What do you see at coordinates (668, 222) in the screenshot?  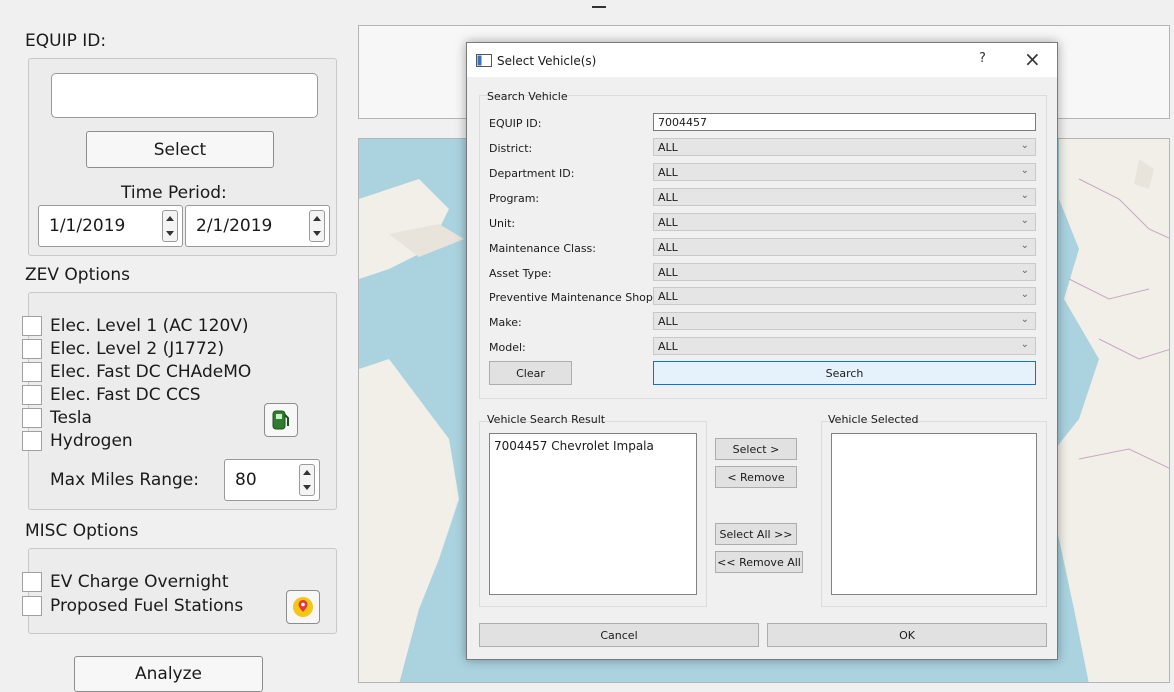 I see `unit-value: ALL` at bounding box center [668, 222].